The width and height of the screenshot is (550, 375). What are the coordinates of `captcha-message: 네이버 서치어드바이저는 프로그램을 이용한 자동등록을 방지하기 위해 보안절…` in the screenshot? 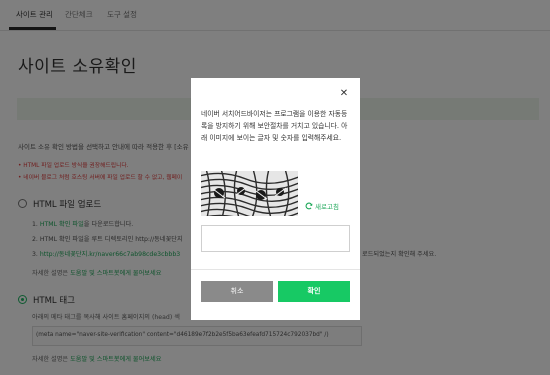 It's located at (274, 126).